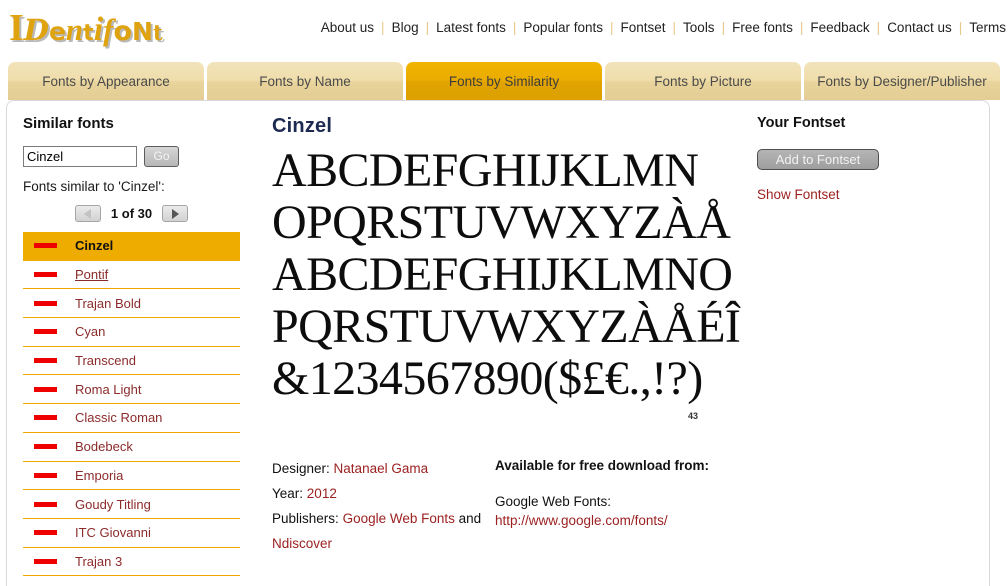  What do you see at coordinates (839, 27) in the screenshot?
I see `nav-item-feedback: Feedback` at bounding box center [839, 27].